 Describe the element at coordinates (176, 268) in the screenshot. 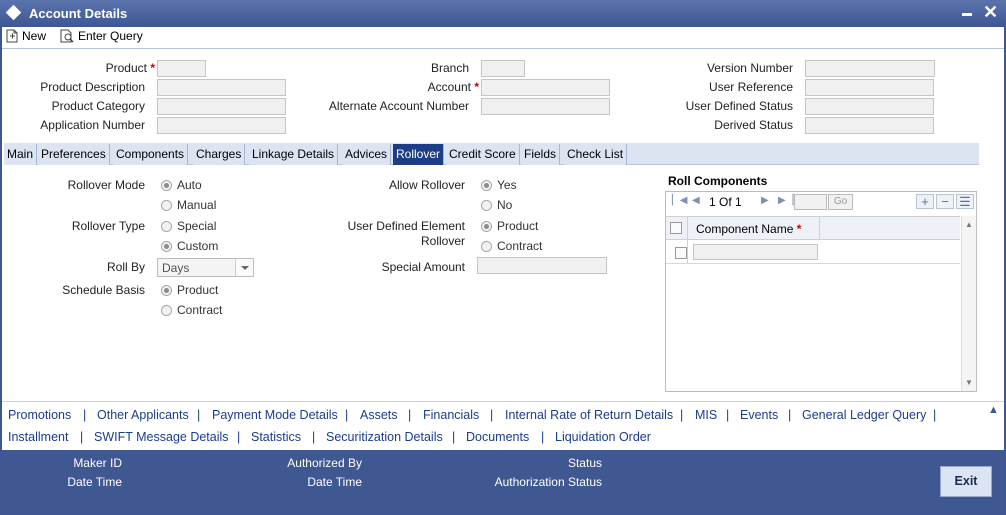

I see `roll-by-value: Days` at that location.